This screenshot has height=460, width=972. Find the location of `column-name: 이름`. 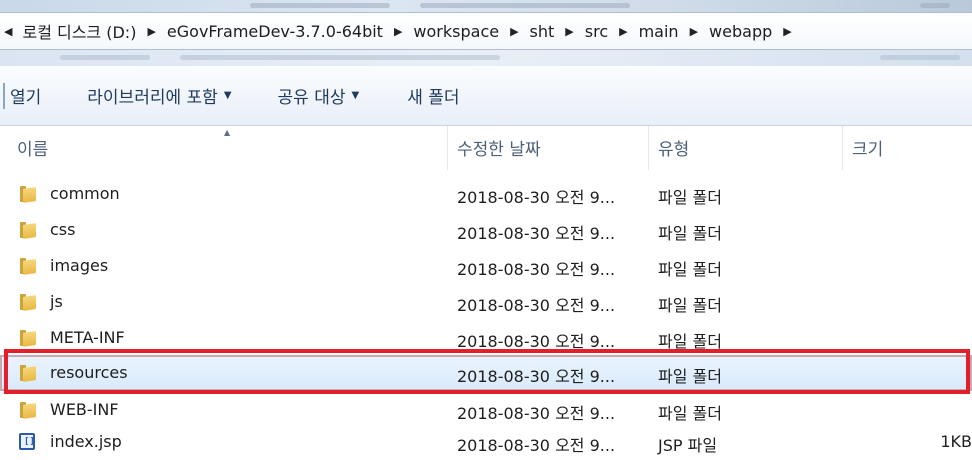

column-name: 이름 is located at coordinates (32, 147).